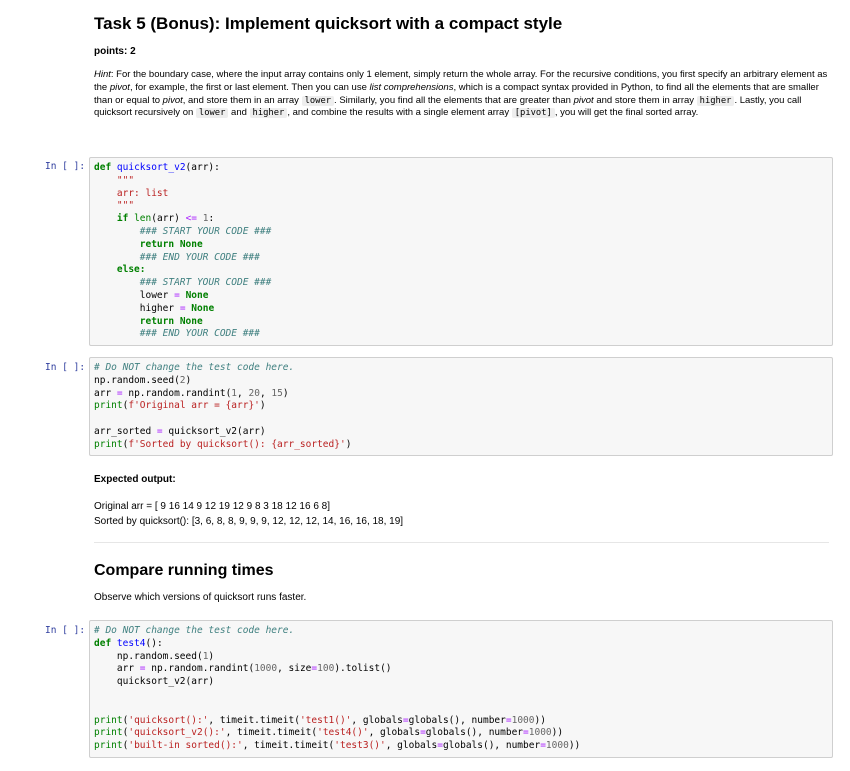  What do you see at coordinates (645, 100) in the screenshot?
I see `hint-text: and store them in array` at bounding box center [645, 100].